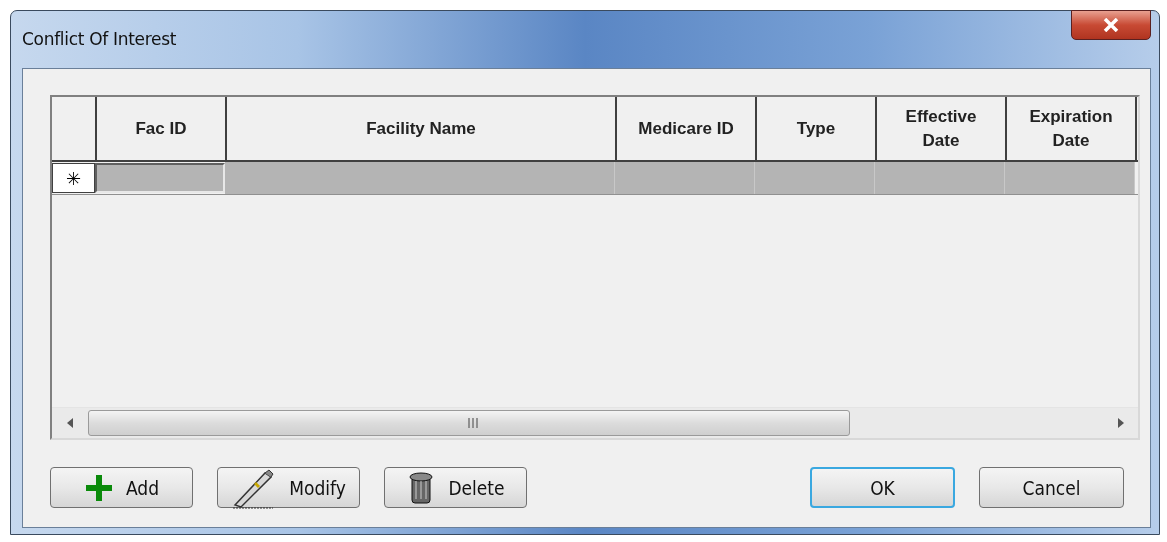  I want to click on right-arrow-icon, so click(1120, 423).